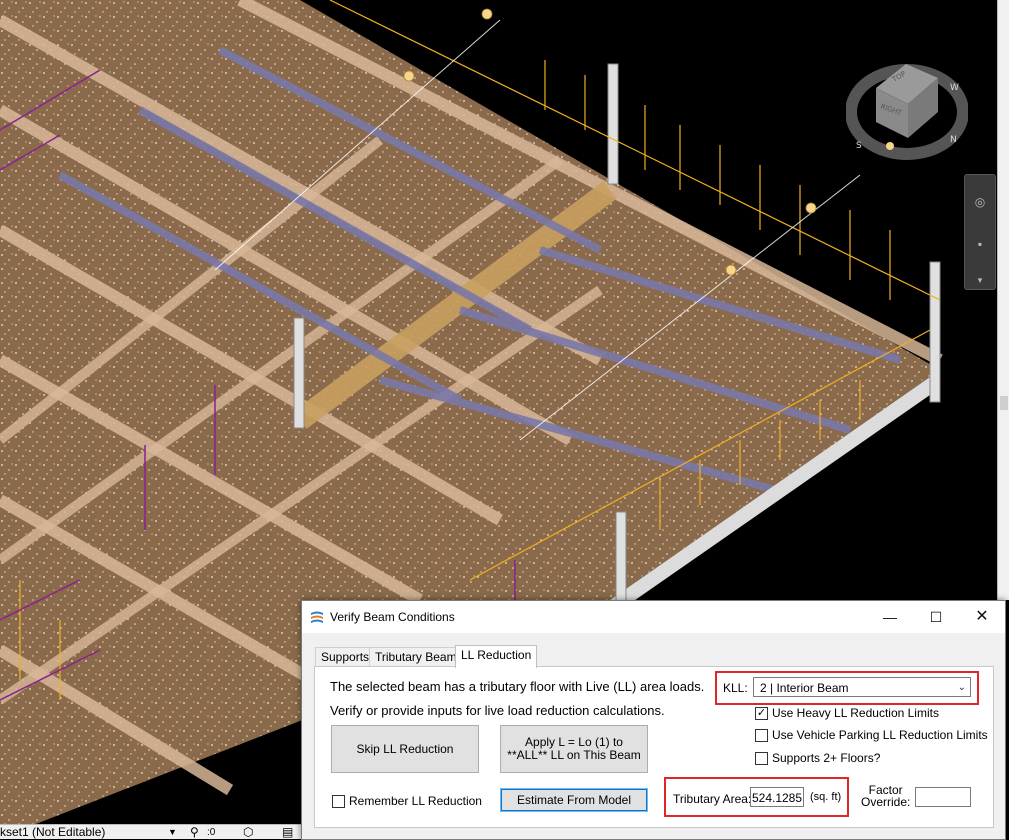 The width and height of the screenshot is (1009, 840). Describe the element at coordinates (880, 735) in the screenshot. I see `vehicle-parking-label: Use Vehicle Parking LL Reduction Limits` at that location.